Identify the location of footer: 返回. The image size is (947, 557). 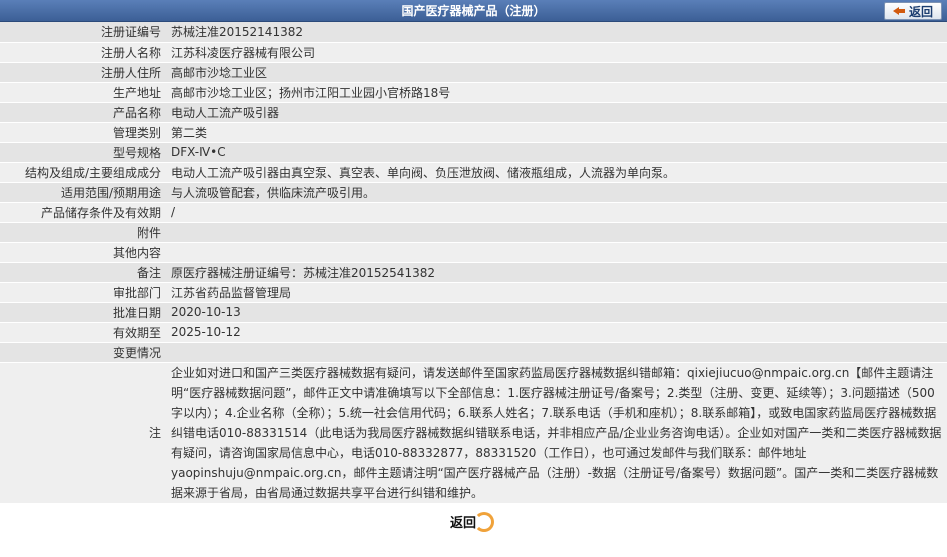
(473, 520).